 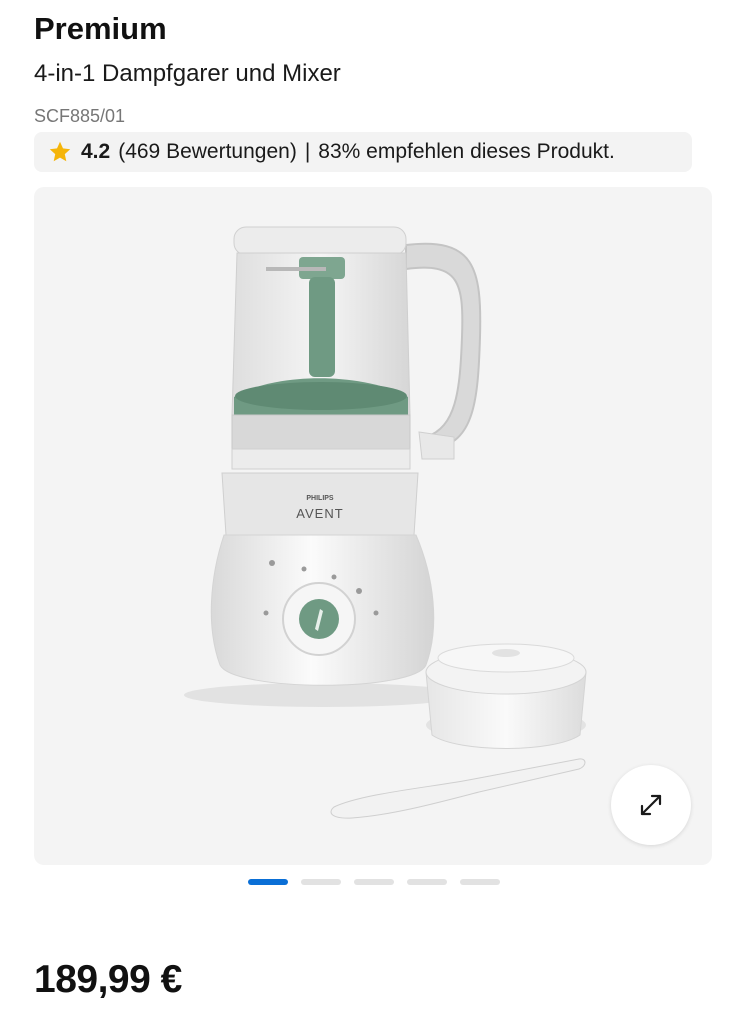 I want to click on expand-image-button, so click(x=651, y=805).